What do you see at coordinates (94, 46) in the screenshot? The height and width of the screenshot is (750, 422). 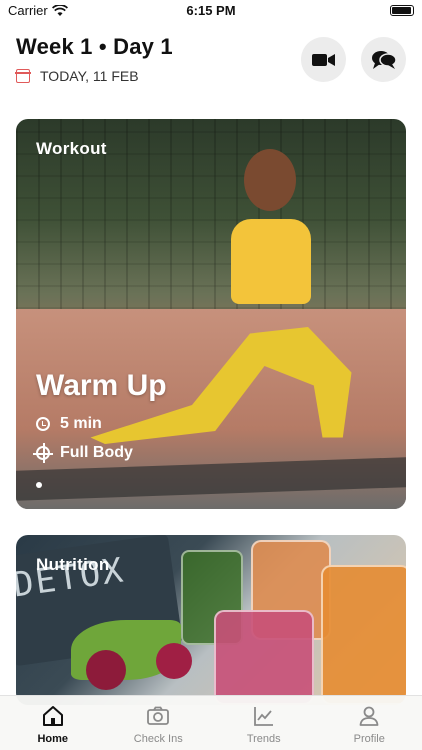 I see `page-title: Week 1 • Day 1` at bounding box center [94, 46].